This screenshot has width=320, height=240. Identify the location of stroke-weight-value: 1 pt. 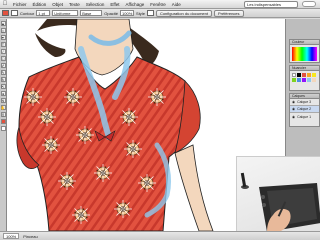
(41, 13).